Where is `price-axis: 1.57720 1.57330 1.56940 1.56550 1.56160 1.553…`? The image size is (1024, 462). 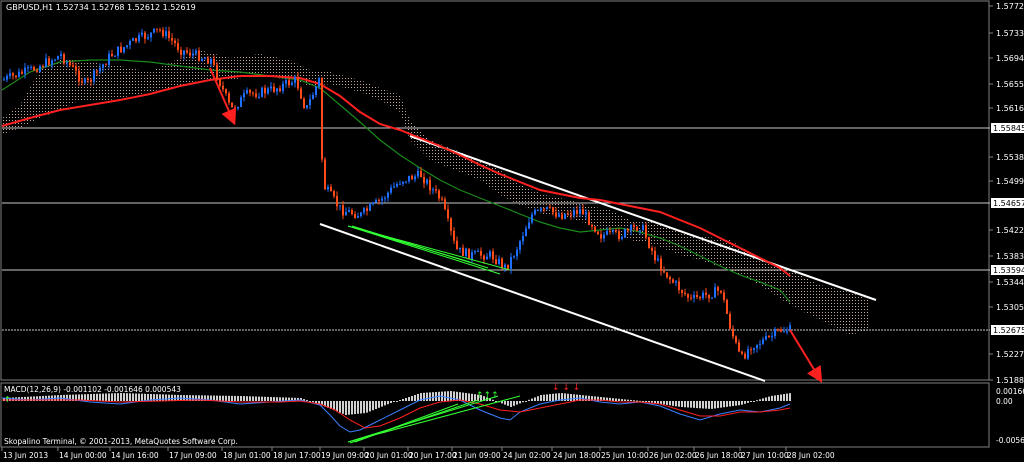 price-axis: 1.57720 1.57330 1.56940 1.56550 1.56160 1.553… is located at coordinates (1006, 193).